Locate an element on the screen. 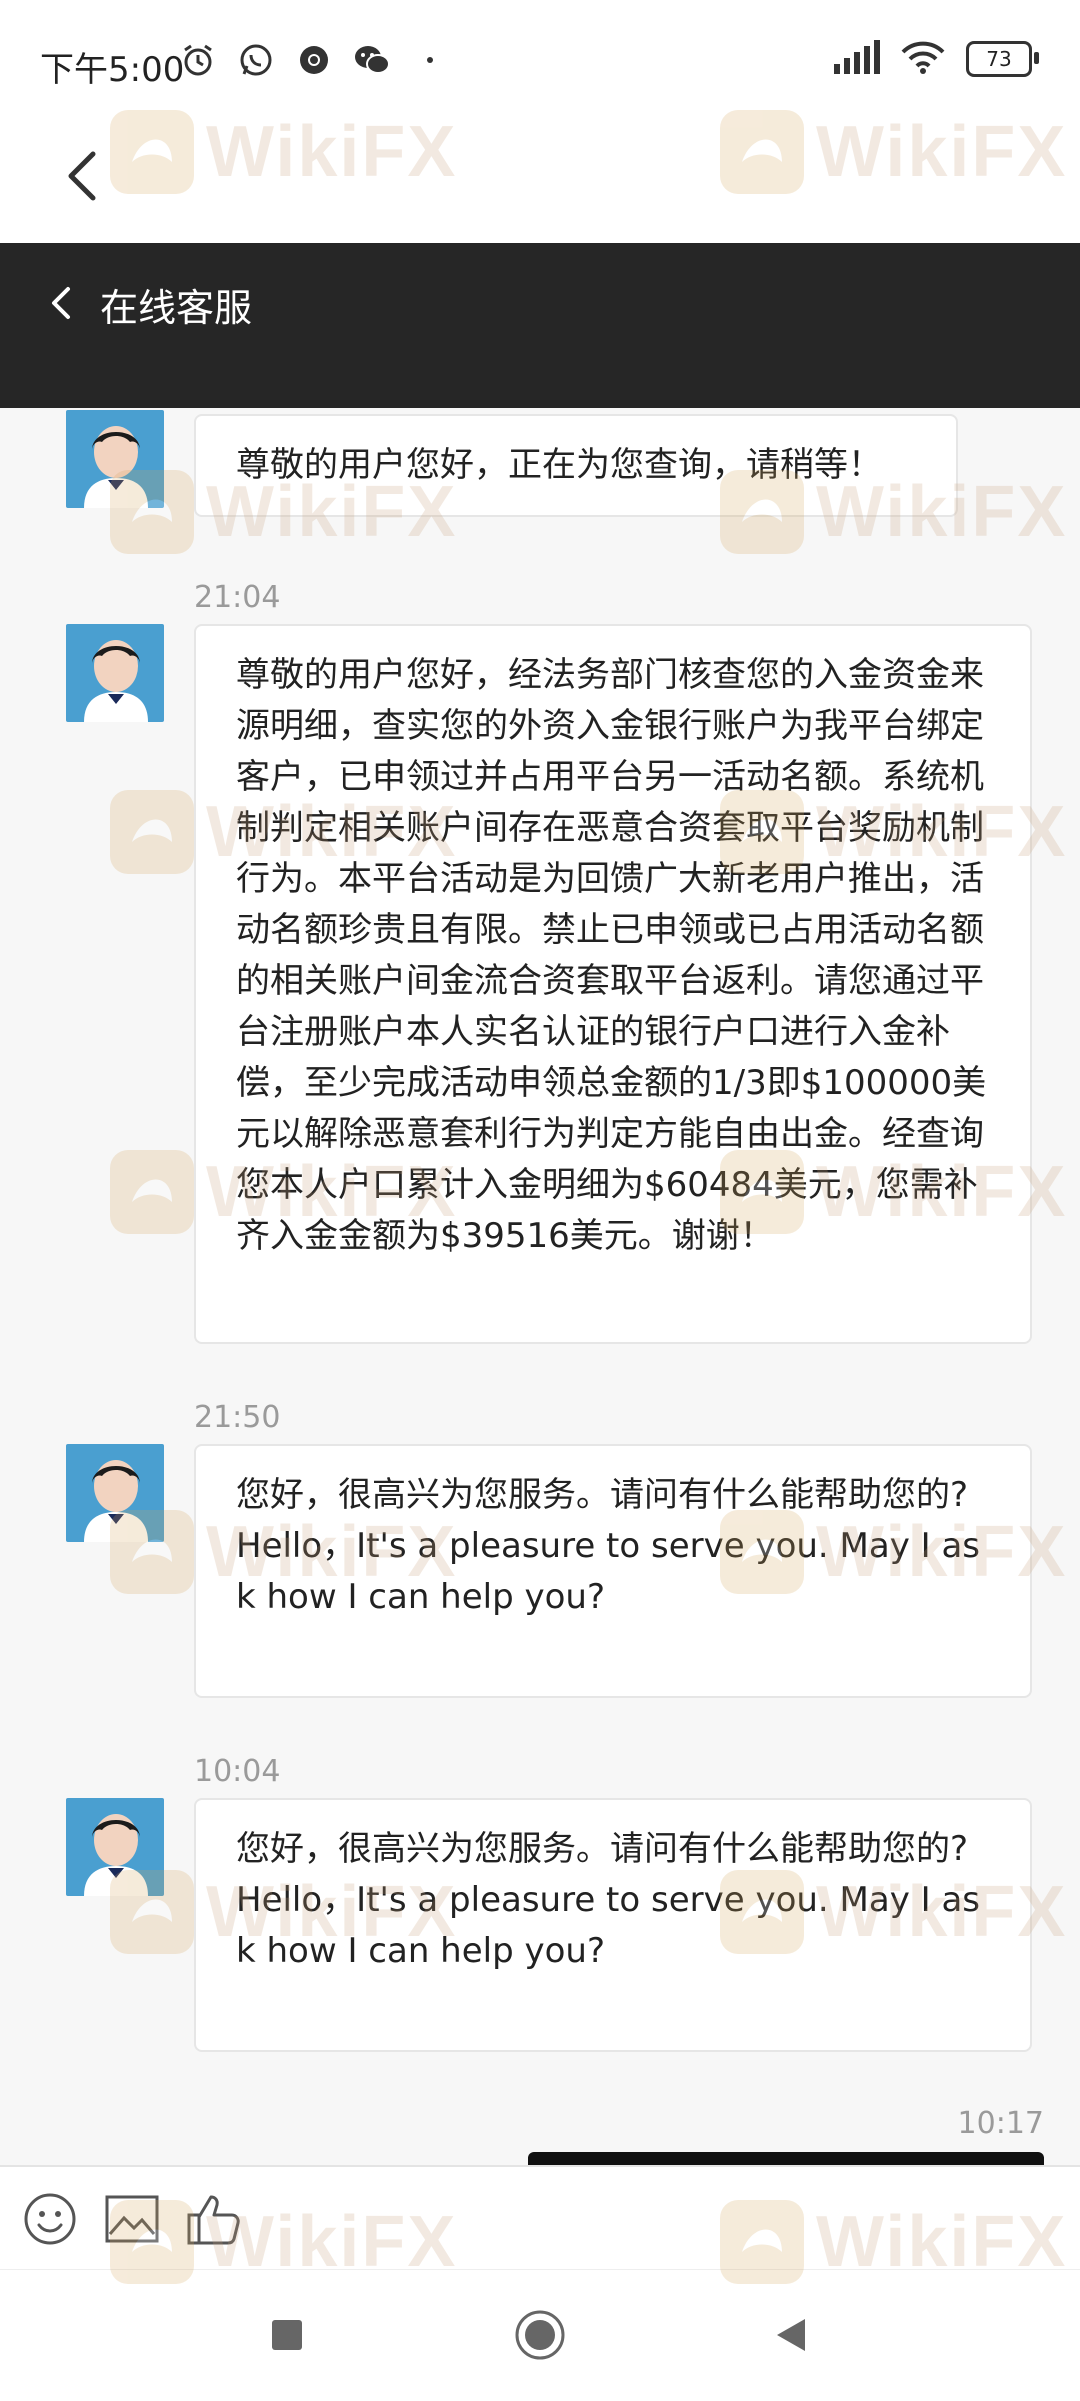 The height and width of the screenshot is (2401, 1080). chrome-icon is located at coordinates (314, 60).